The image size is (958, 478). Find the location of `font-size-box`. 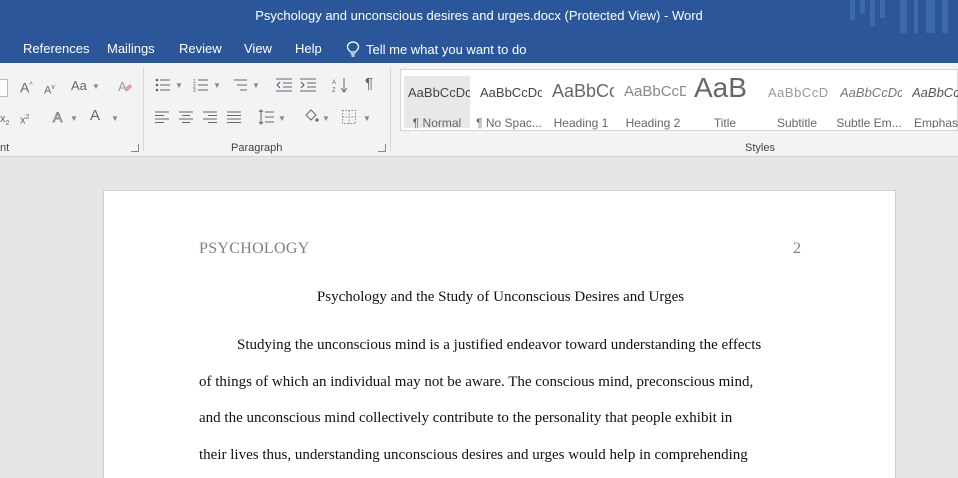

font-size-box is located at coordinates (4, 88).